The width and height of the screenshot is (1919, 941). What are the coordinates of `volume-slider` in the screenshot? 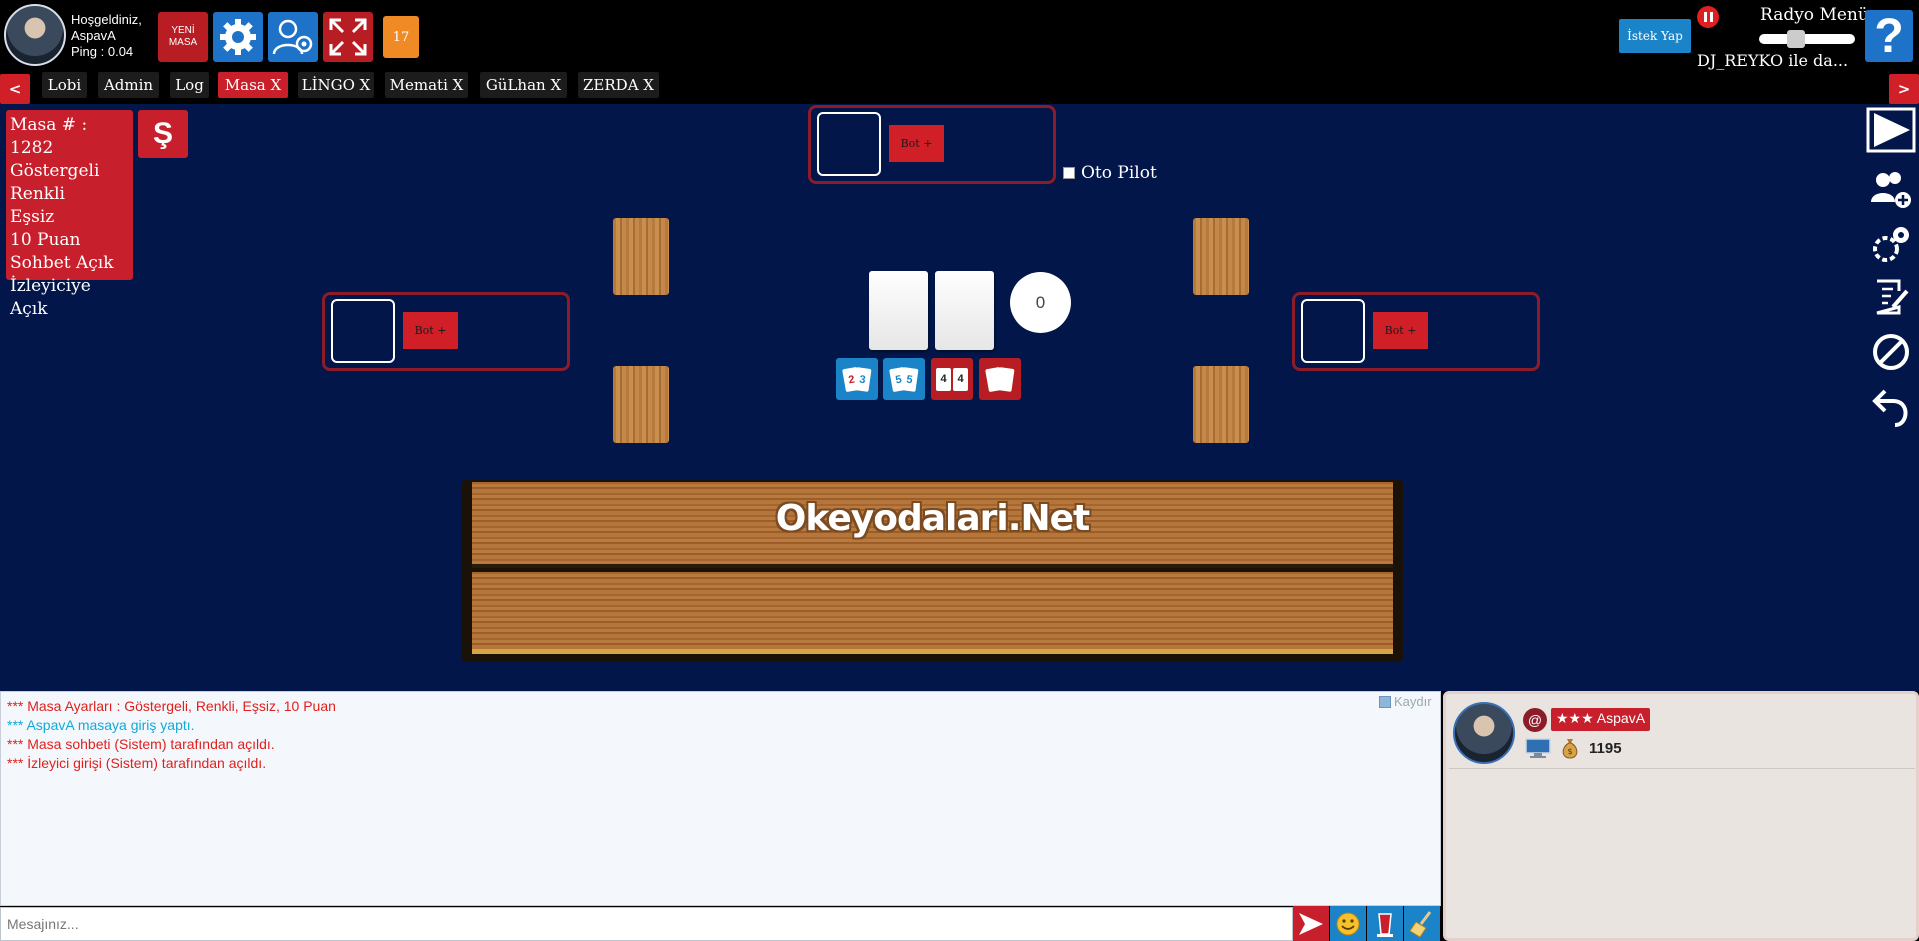 It's located at (1807, 39).